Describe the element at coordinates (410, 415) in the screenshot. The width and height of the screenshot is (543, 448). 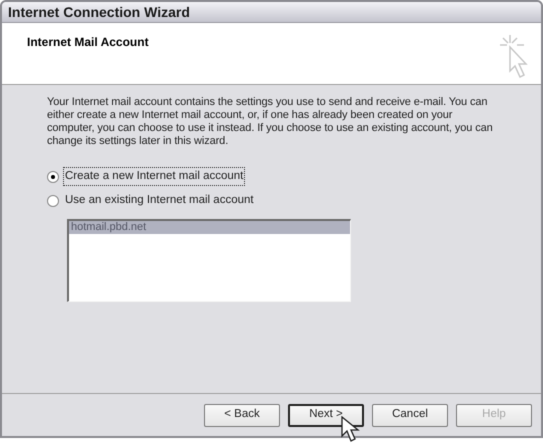
I see `wizard-button: Cancel` at that location.